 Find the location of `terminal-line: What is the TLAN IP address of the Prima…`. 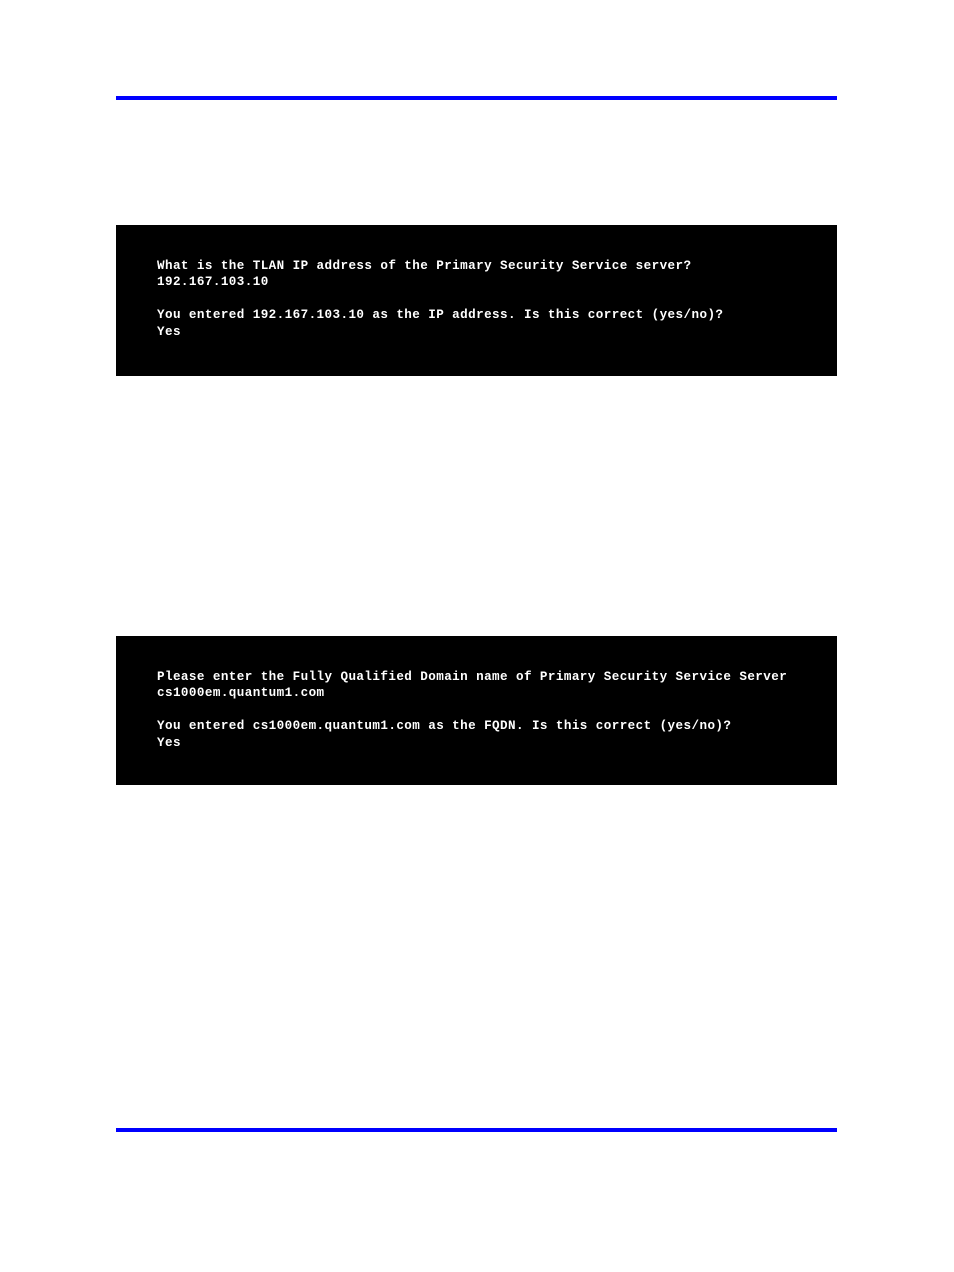

terminal-line: What is the TLAN IP address of the Prima… is located at coordinates (424, 266).